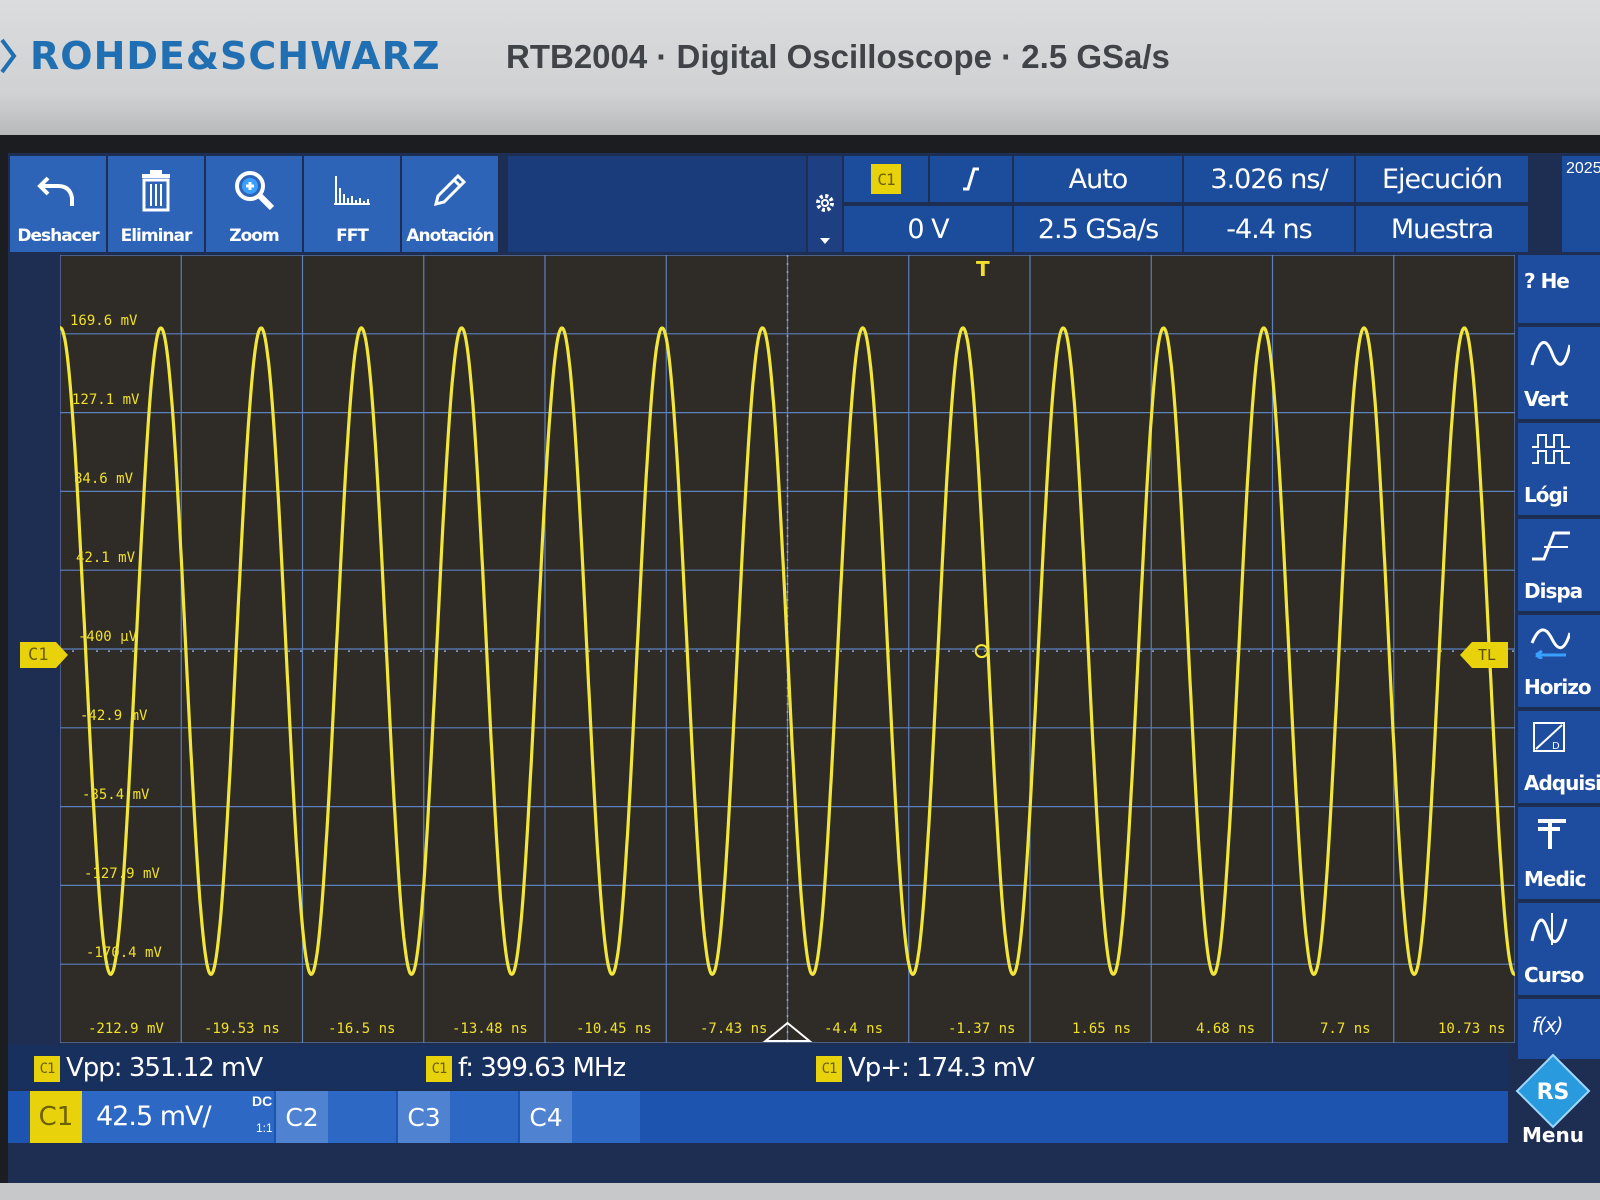 This screenshot has height=1200, width=1600. Describe the element at coordinates (1581, 204) in the screenshot. I see `date-display: 2025-` at that location.